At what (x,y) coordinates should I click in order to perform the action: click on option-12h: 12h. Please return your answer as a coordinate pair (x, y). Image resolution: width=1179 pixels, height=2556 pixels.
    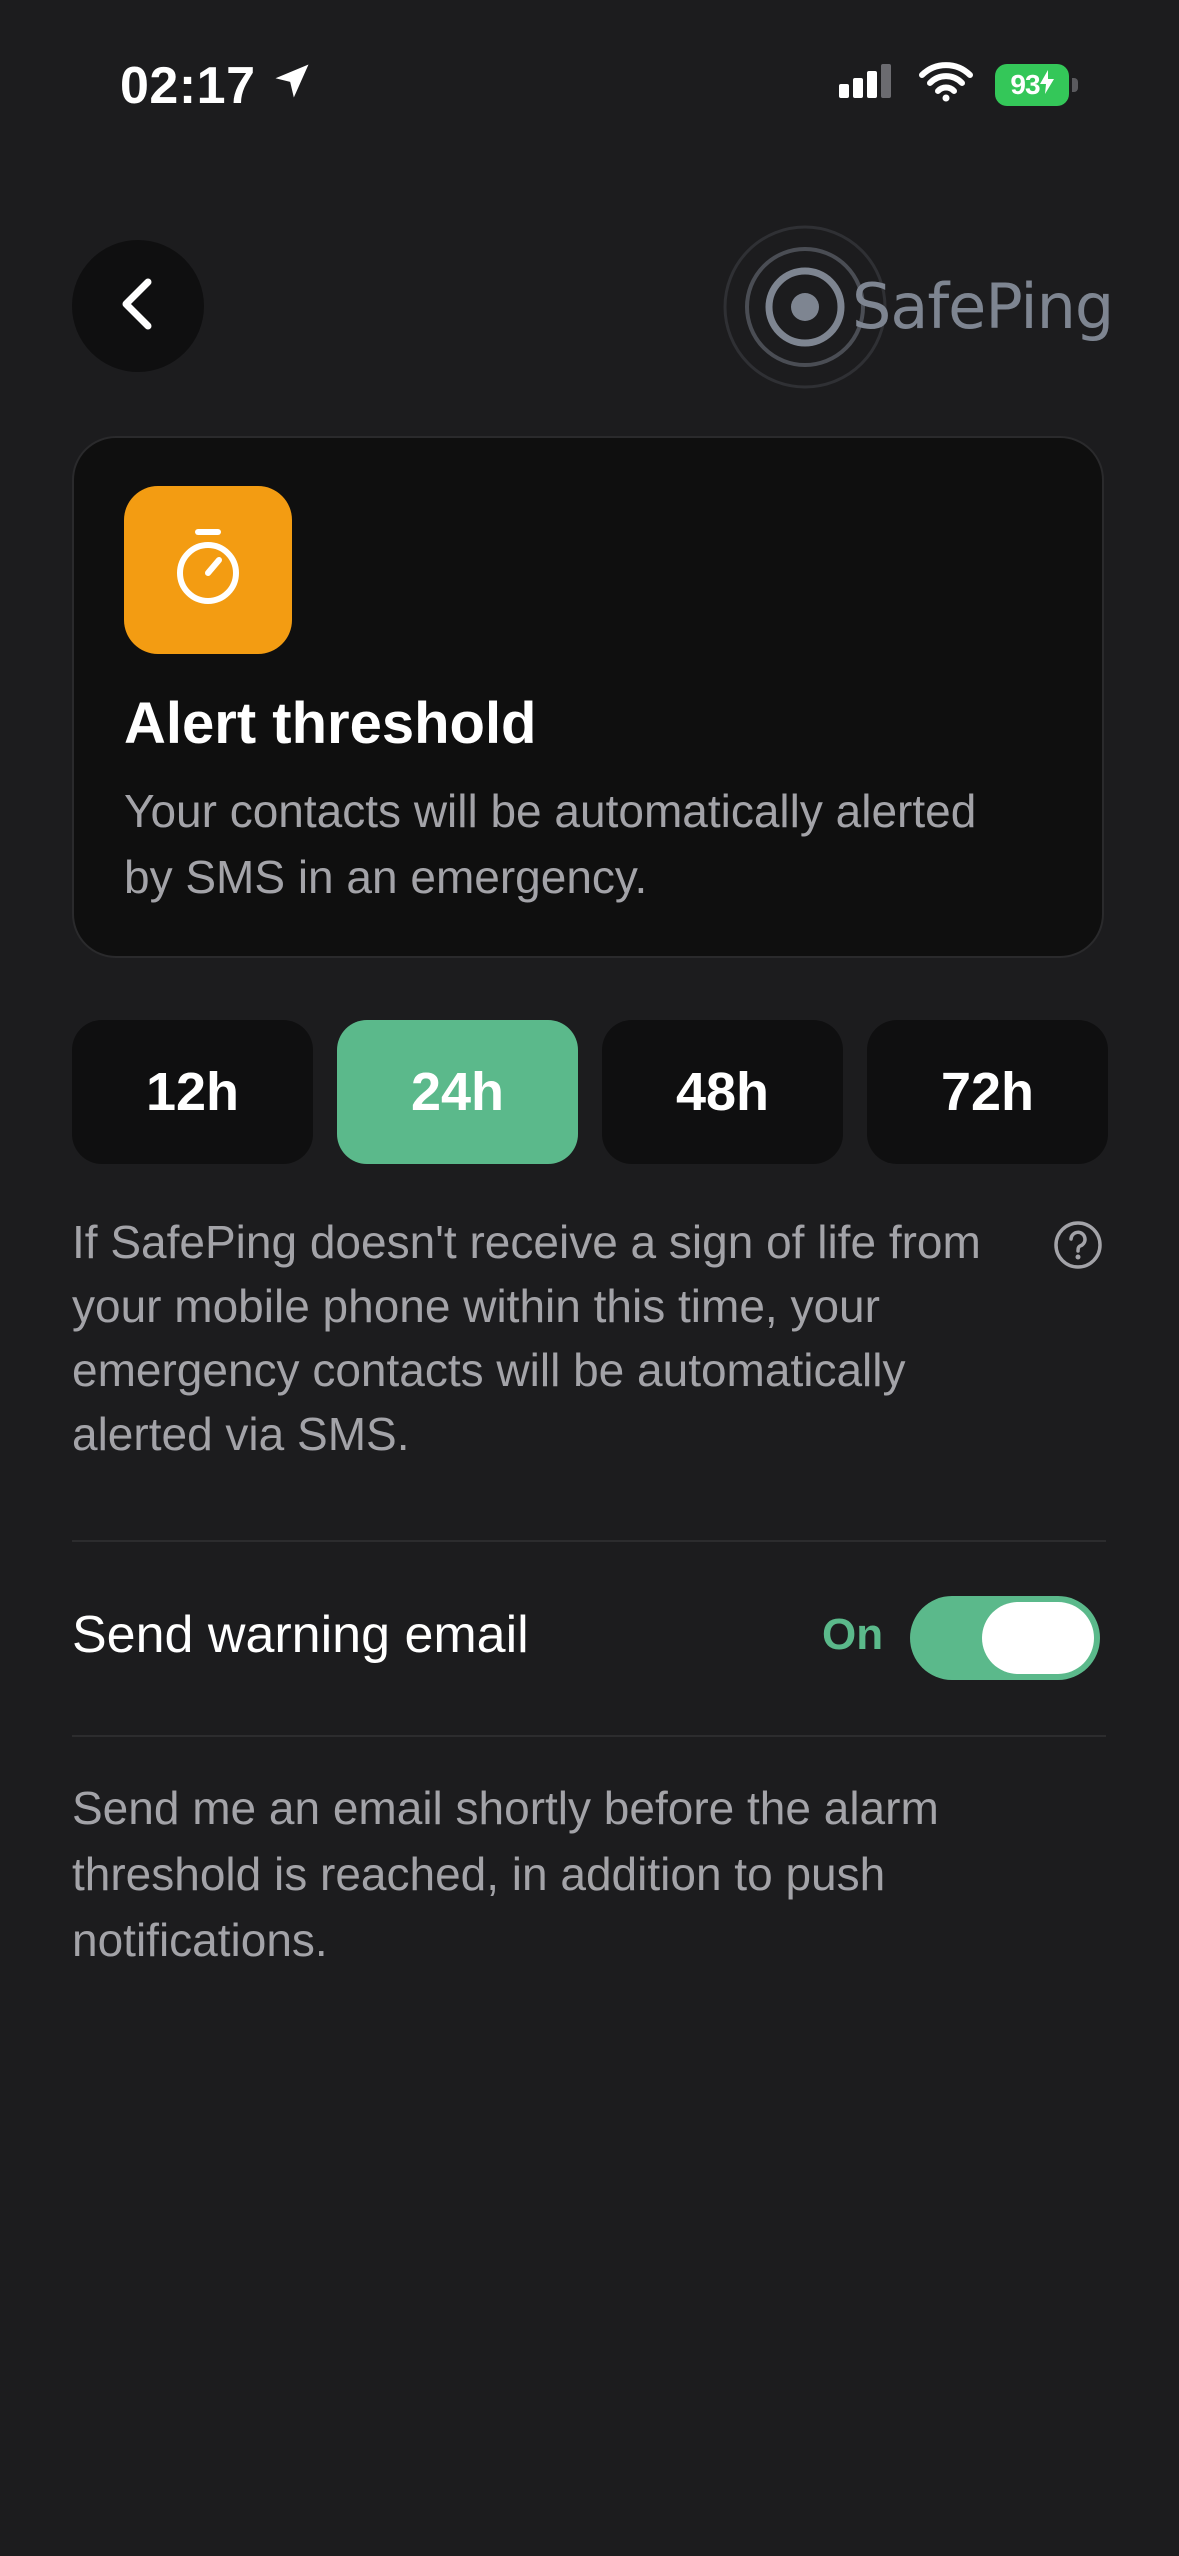
    Looking at the image, I should click on (192, 1092).